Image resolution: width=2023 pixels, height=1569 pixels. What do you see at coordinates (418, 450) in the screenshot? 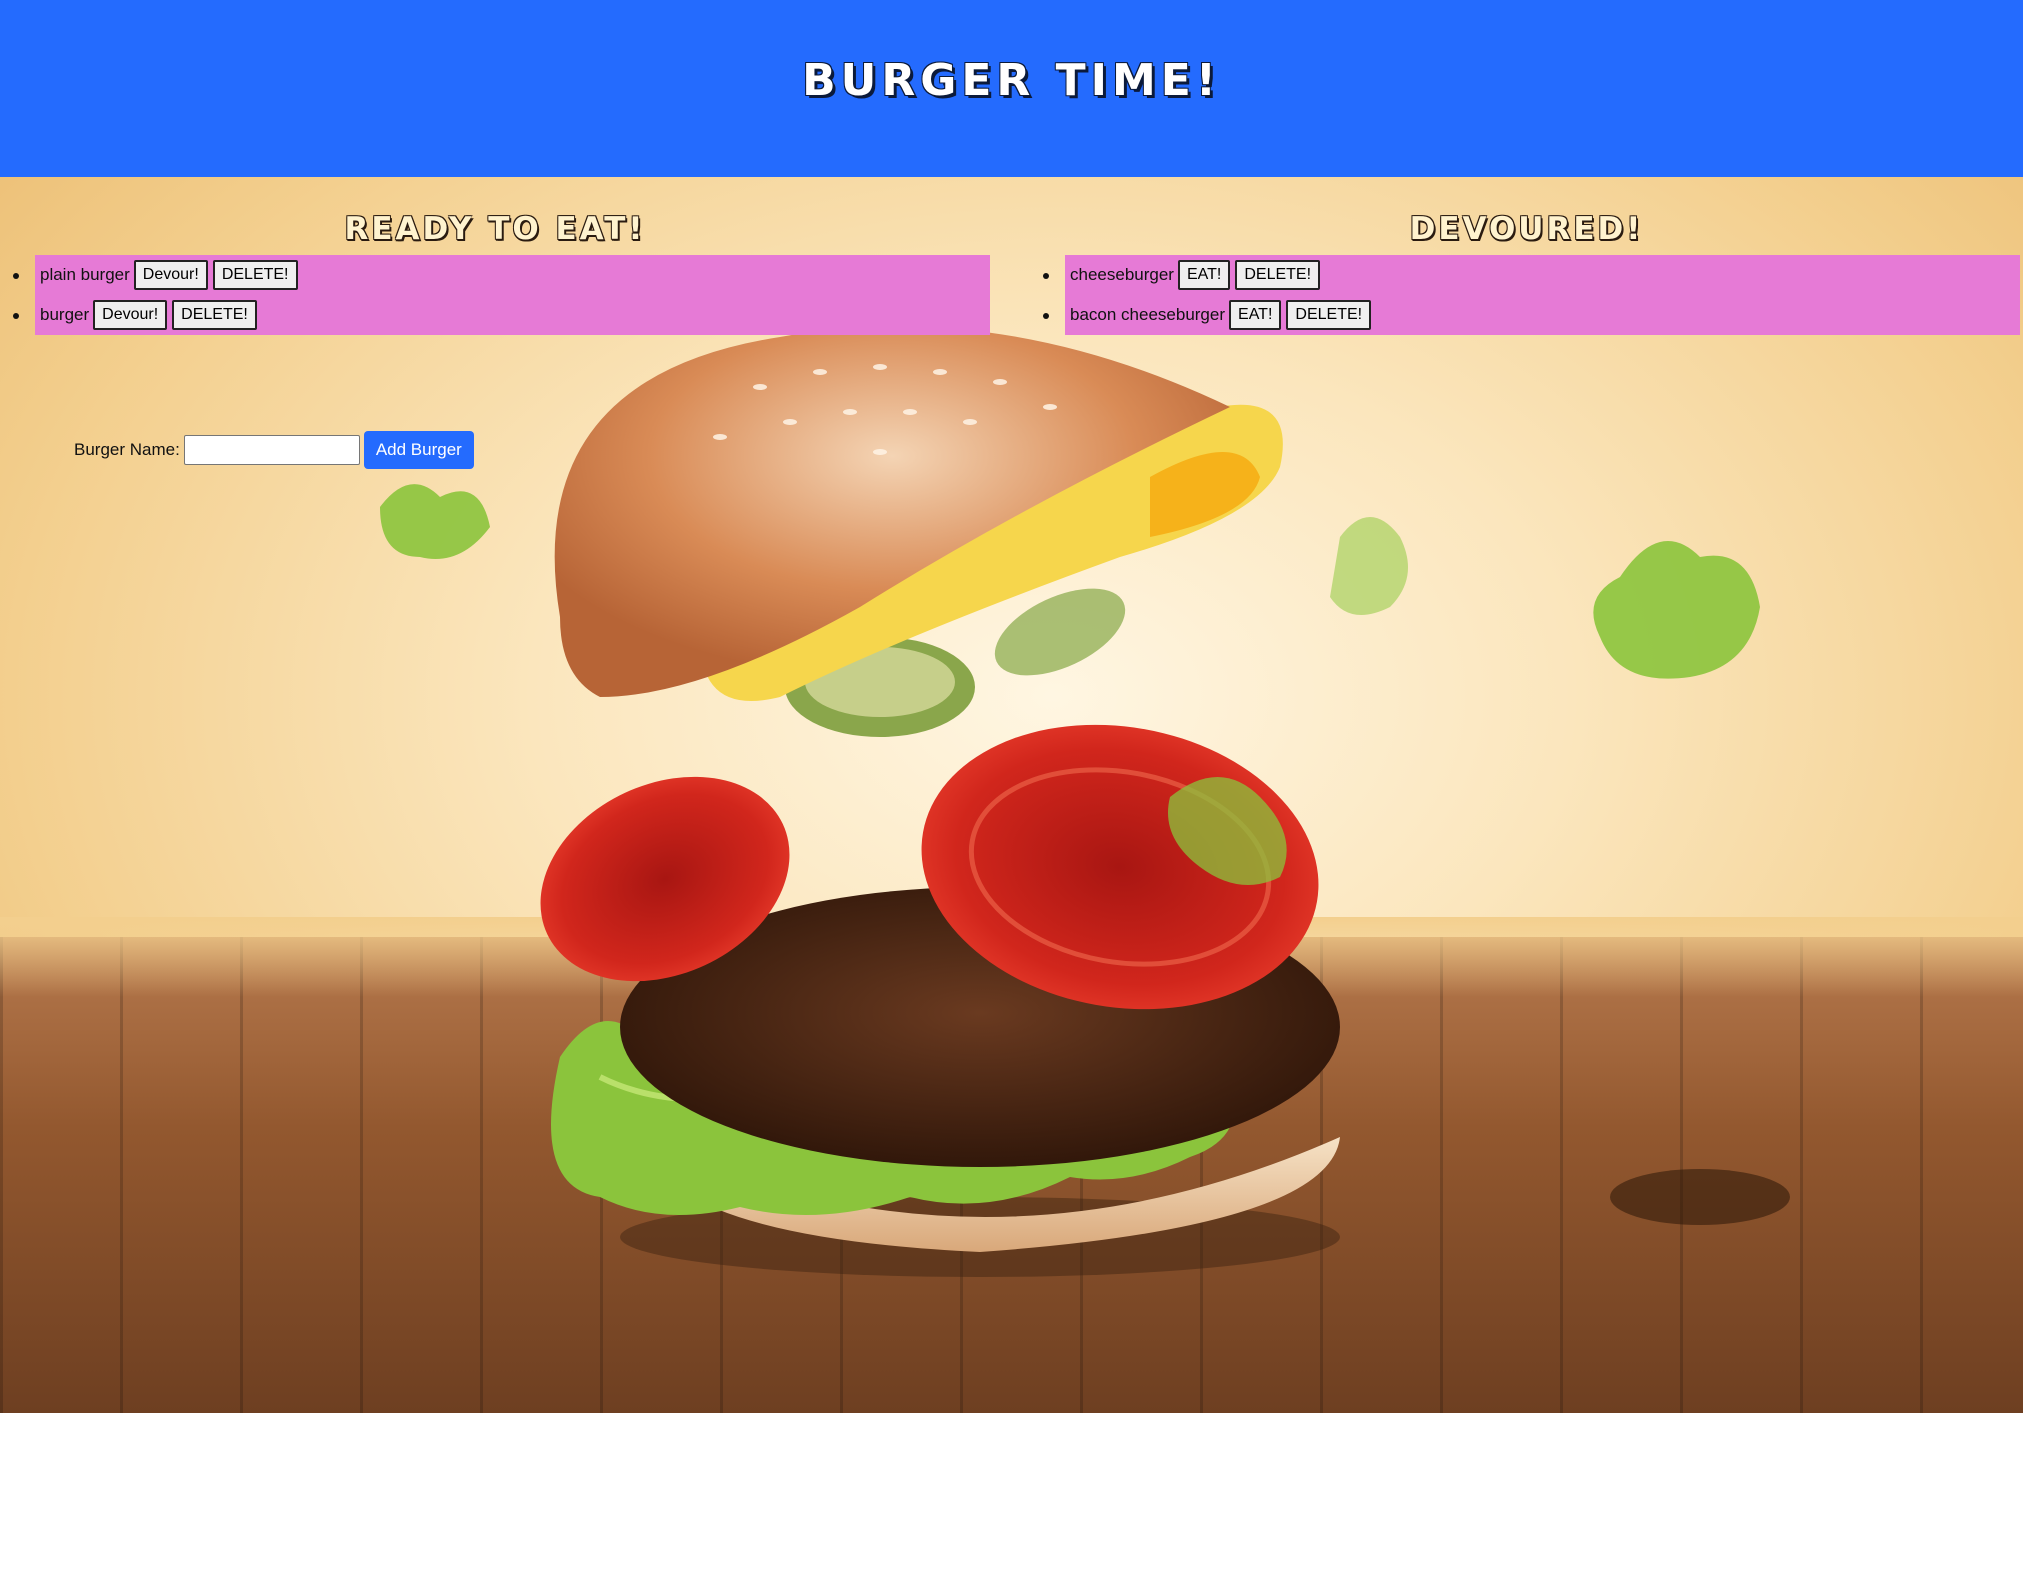
I see `add-burger-button: Add Burger` at bounding box center [418, 450].